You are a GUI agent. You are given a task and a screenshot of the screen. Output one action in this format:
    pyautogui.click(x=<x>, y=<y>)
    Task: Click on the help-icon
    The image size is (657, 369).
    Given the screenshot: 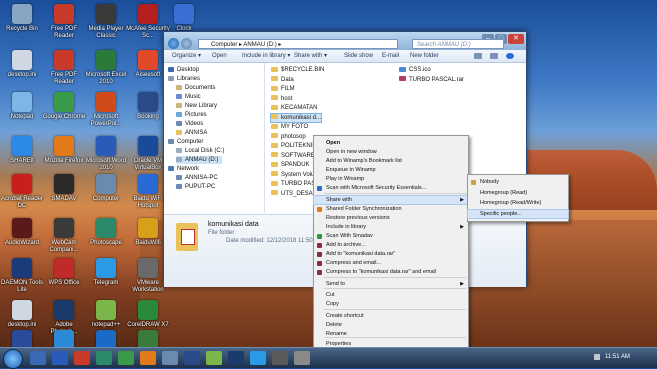 What is the action you would take?
    pyautogui.click(x=510, y=56)
    